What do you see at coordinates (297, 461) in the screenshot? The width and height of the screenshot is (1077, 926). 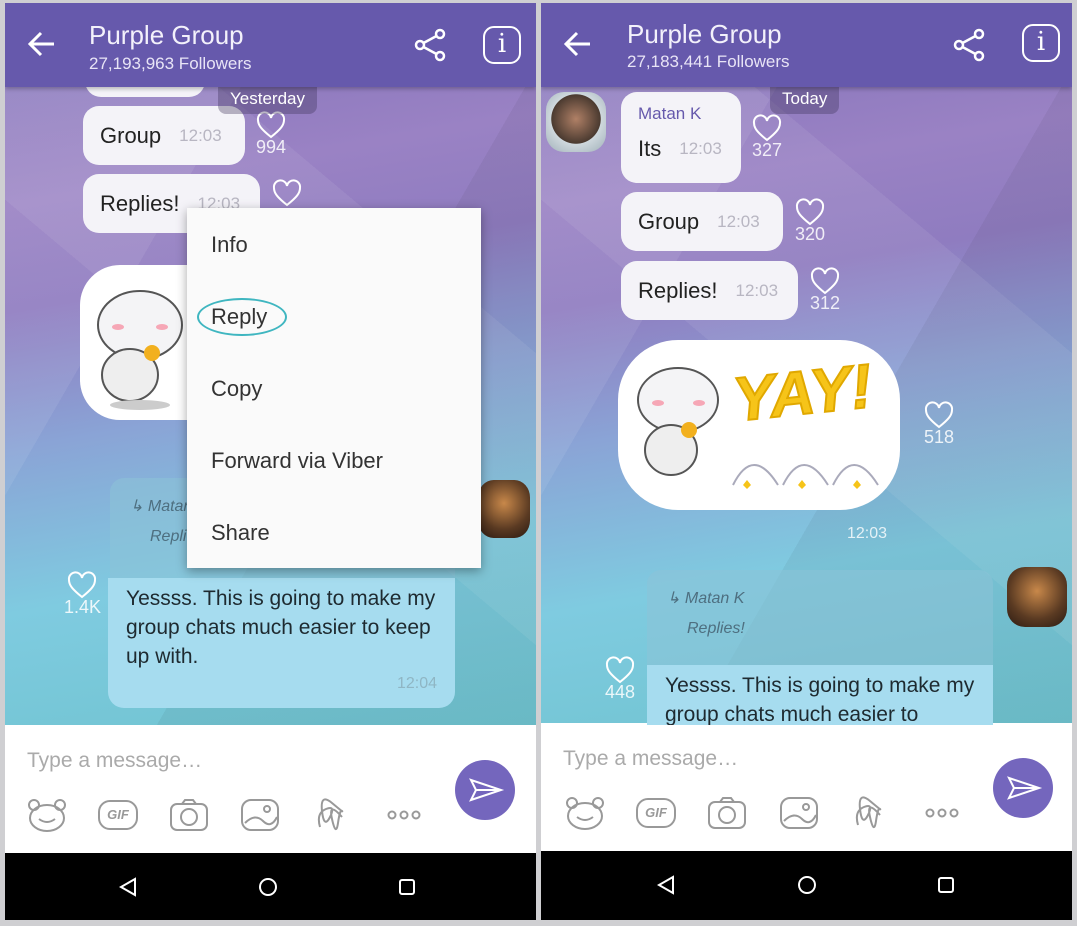 I see `menu-item-forward: Forward via Viber` at bounding box center [297, 461].